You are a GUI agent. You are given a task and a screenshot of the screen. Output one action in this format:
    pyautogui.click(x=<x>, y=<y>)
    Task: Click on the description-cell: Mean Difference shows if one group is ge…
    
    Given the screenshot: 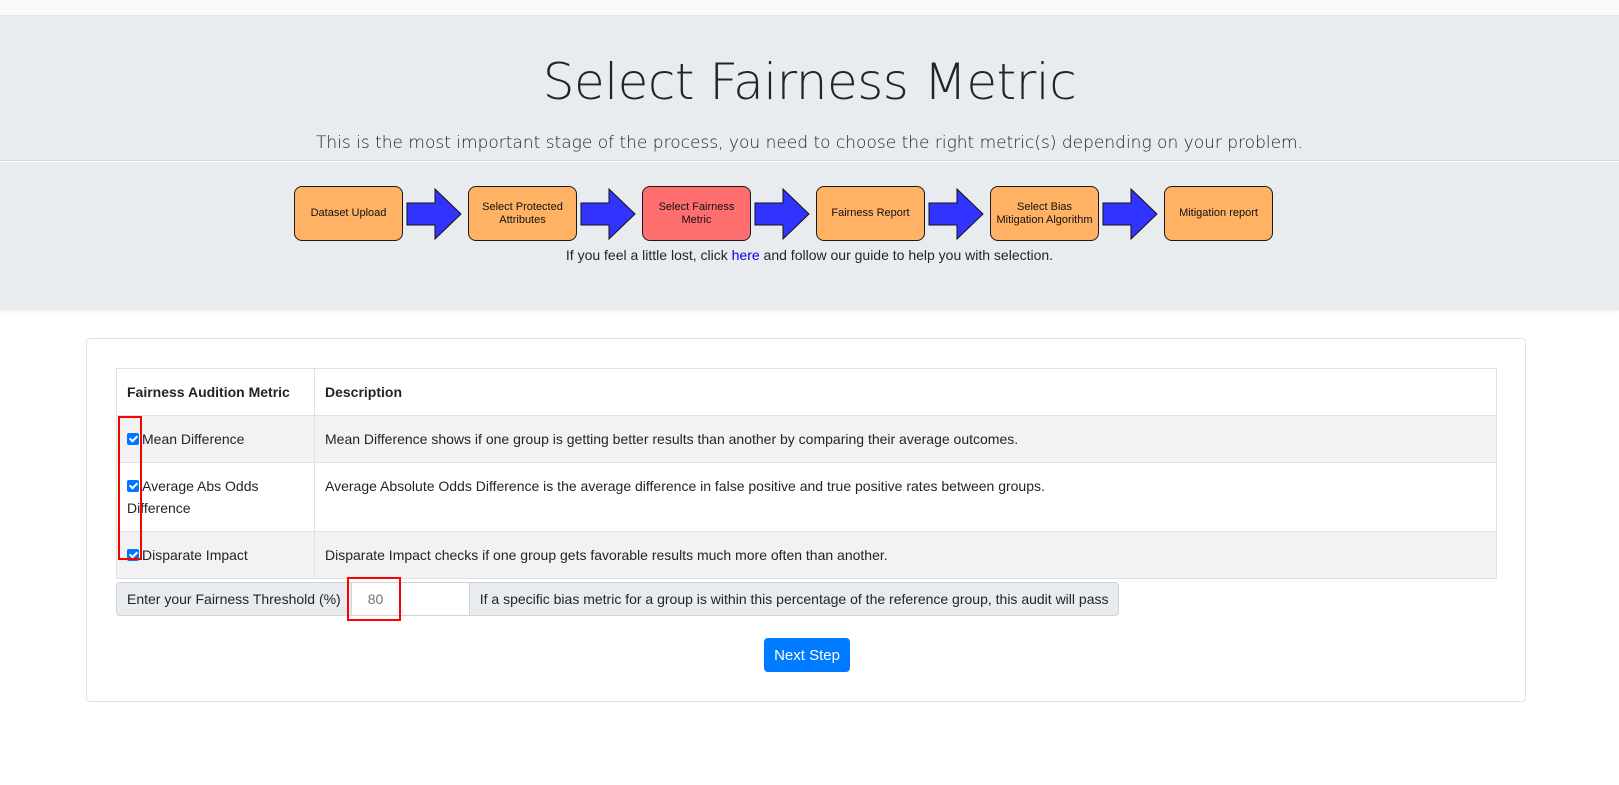 What is the action you would take?
    pyautogui.click(x=905, y=439)
    